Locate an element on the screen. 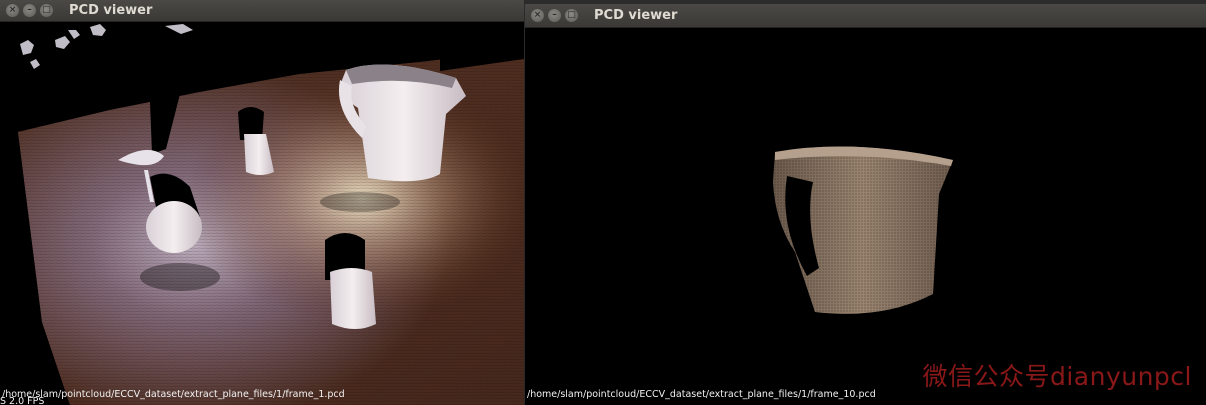 The image size is (1206, 405). small-cup-bottom is located at coordinates (353, 298).